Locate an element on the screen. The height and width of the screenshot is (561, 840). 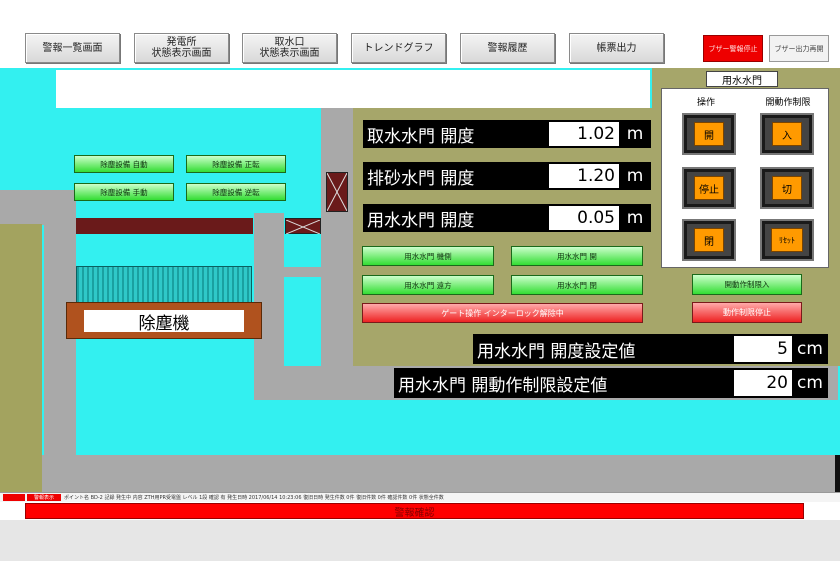
intake-gate-icon is located at coordinates (337, 192).